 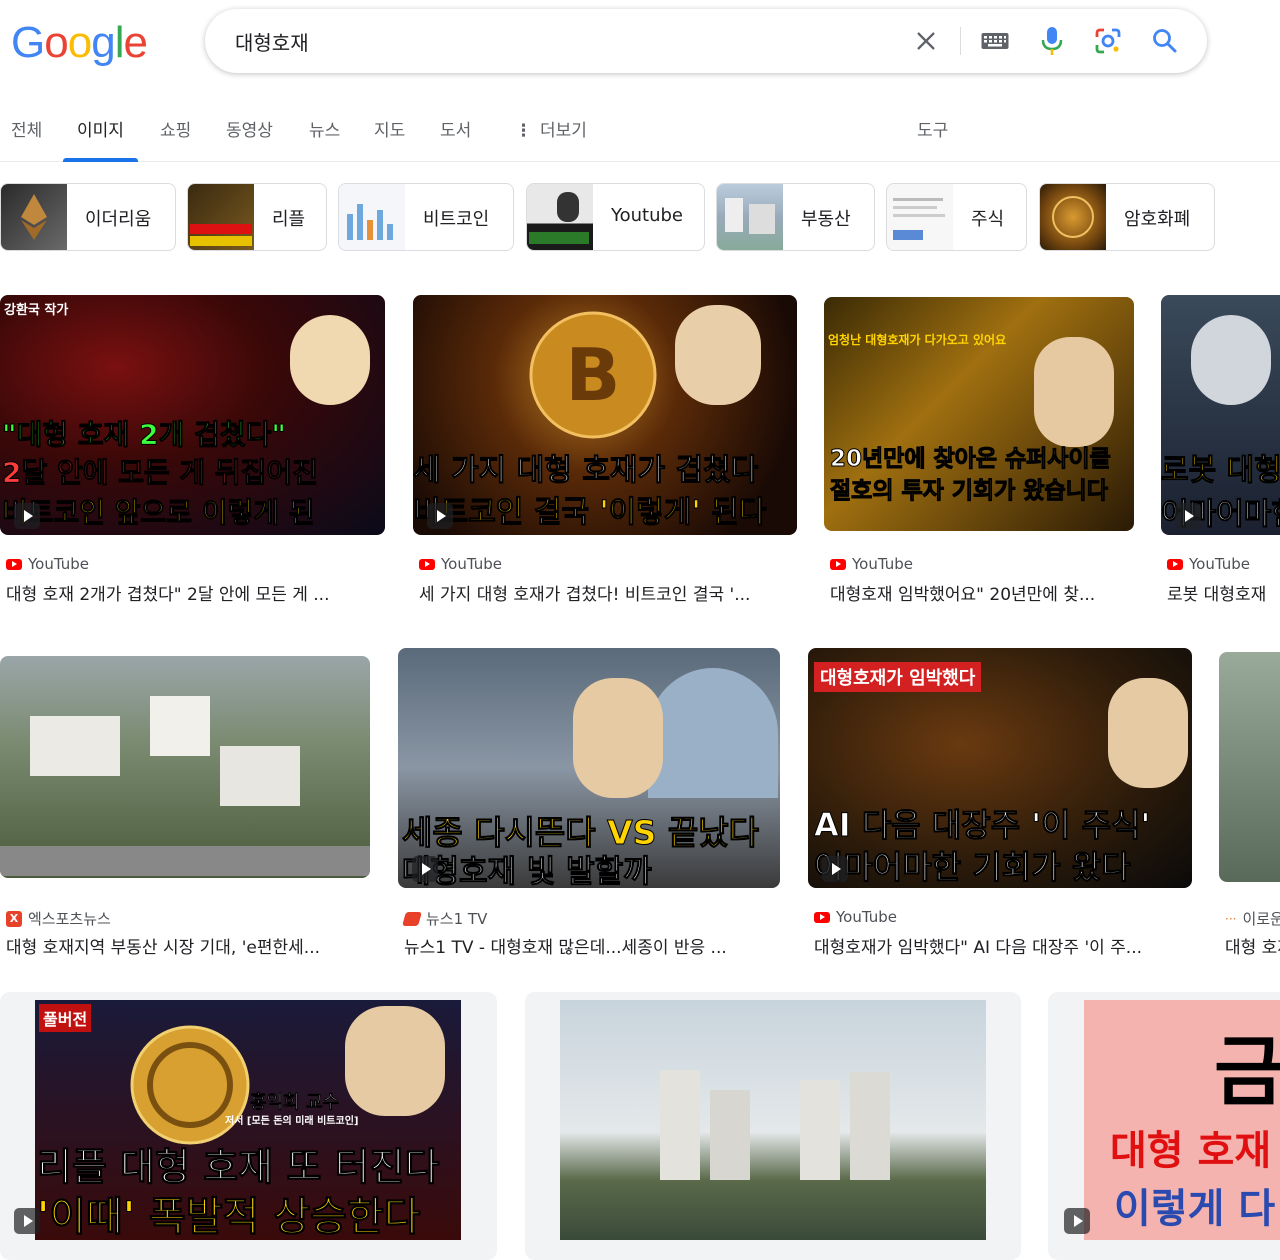 What do you see at coordinates (175, 139) in the screenshot?
I see `tab-shopping: 쇼핑` at bounding box center [175, 139].